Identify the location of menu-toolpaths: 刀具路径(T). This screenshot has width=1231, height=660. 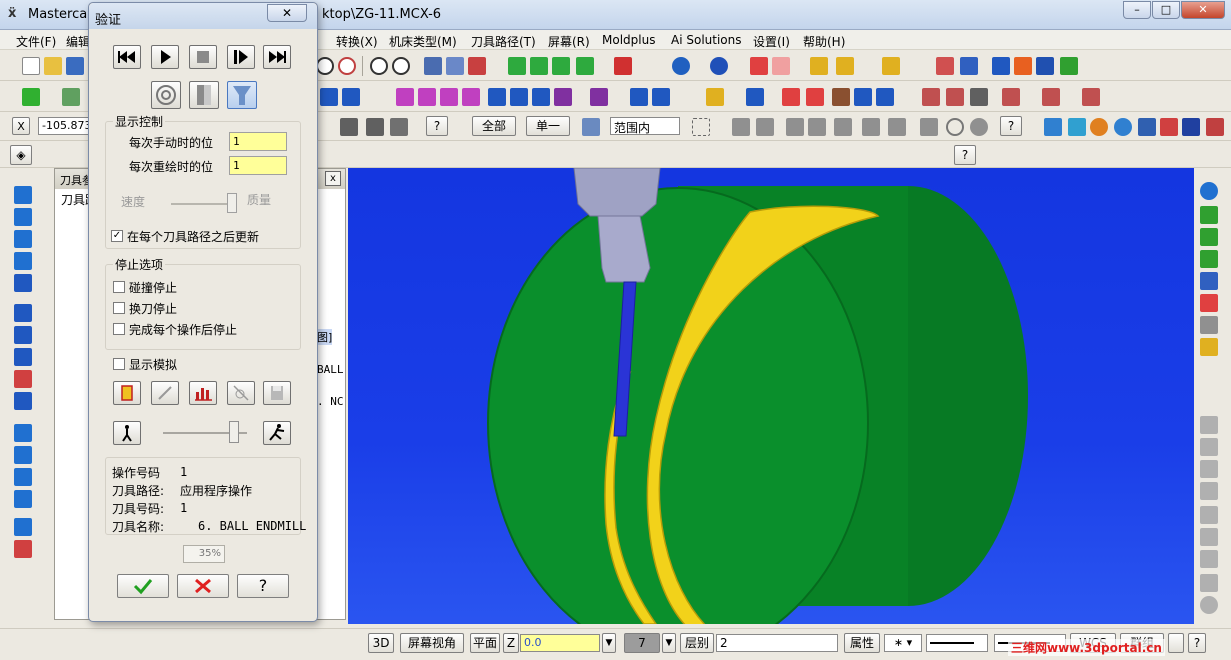
(503, 41).